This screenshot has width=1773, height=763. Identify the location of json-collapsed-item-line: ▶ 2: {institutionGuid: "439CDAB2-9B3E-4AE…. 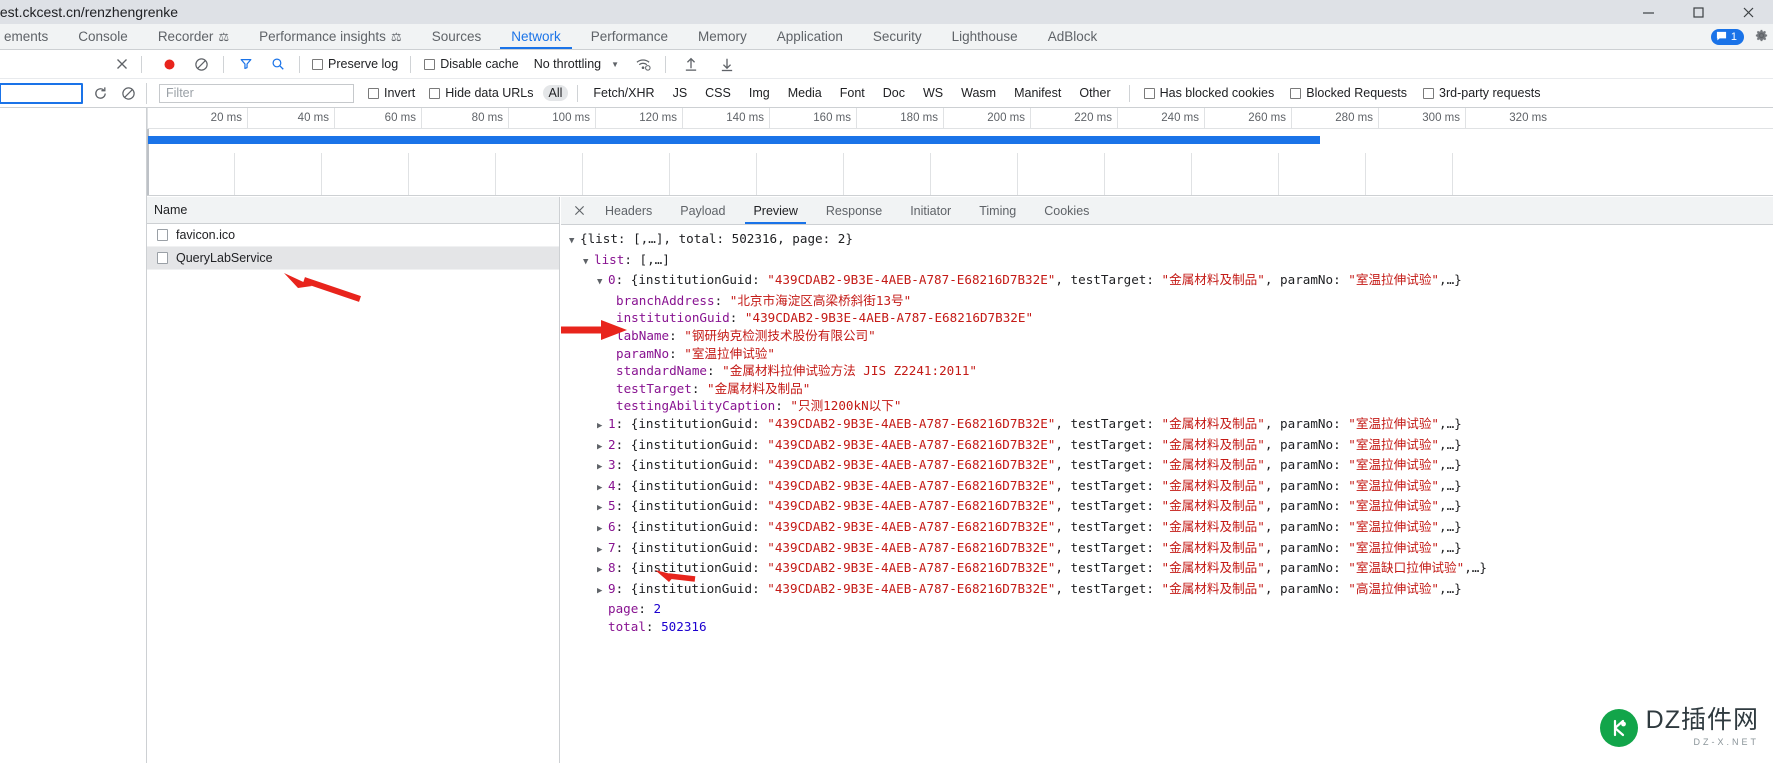
(1171, 446).